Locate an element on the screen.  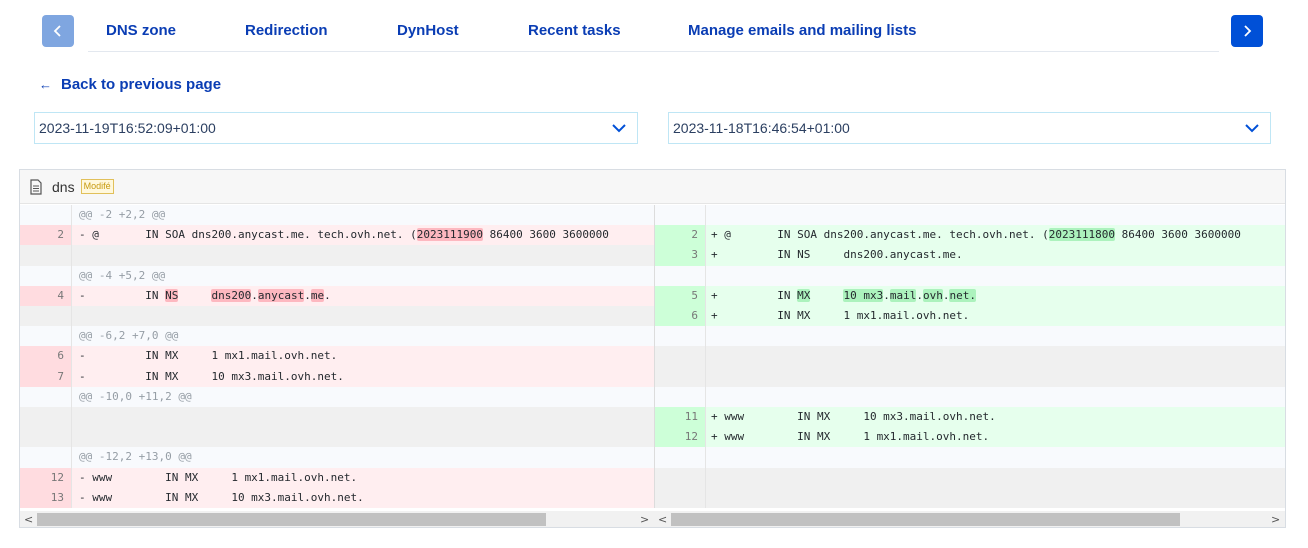
hunk-text: @@ -4 +5,2 @@ is located at coordinates (363, 275).